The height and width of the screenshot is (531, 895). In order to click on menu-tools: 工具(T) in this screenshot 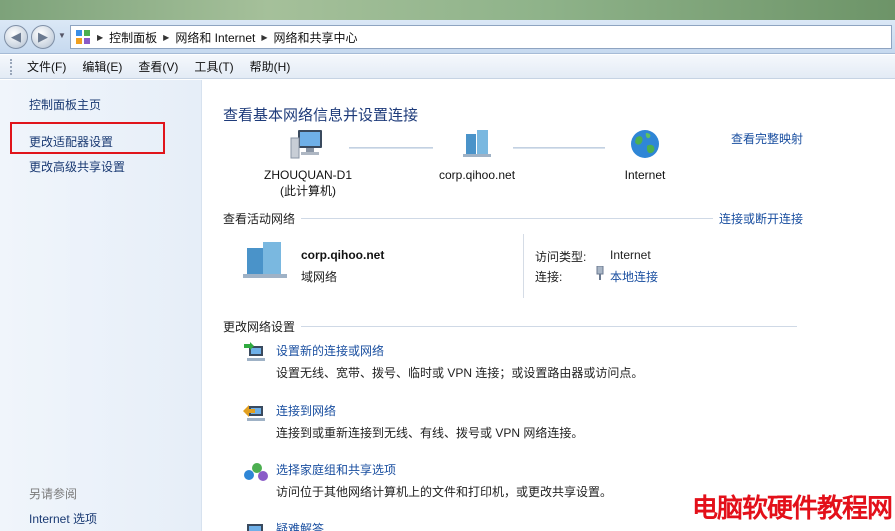, I will do `click(213, 66)`.